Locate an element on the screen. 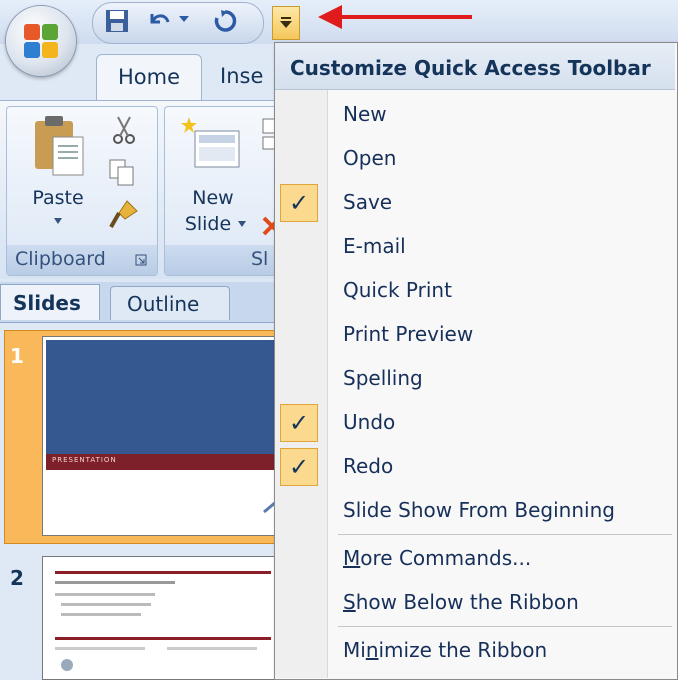 The width and height of the screenshot is (678, 680). label-part: how Below the Ribbon is located at coordinates (467, 602).